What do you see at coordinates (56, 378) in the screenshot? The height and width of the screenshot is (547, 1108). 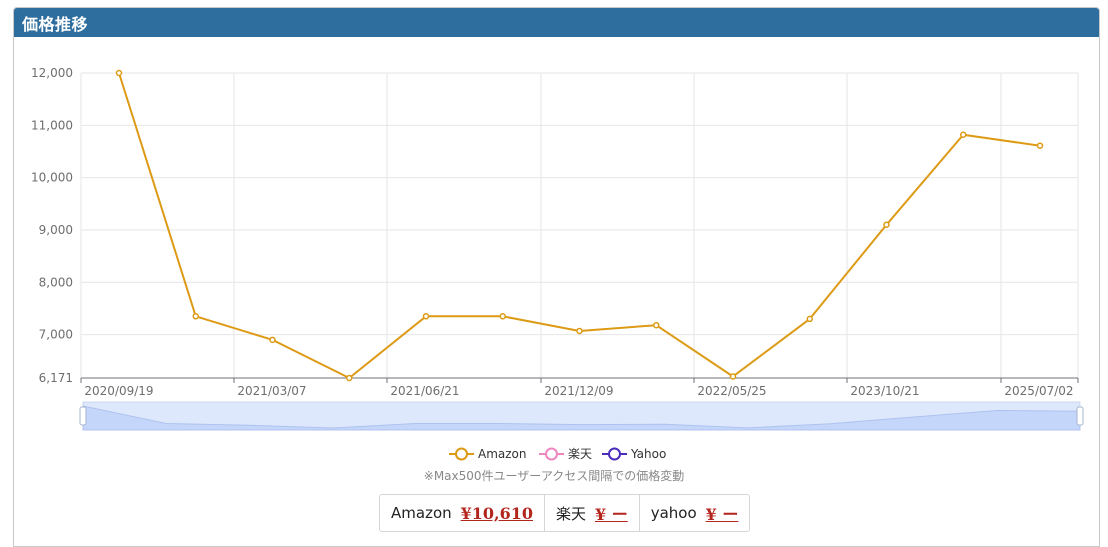 I see `y-tick-label: 6,171` at bounding box center [56, 378].